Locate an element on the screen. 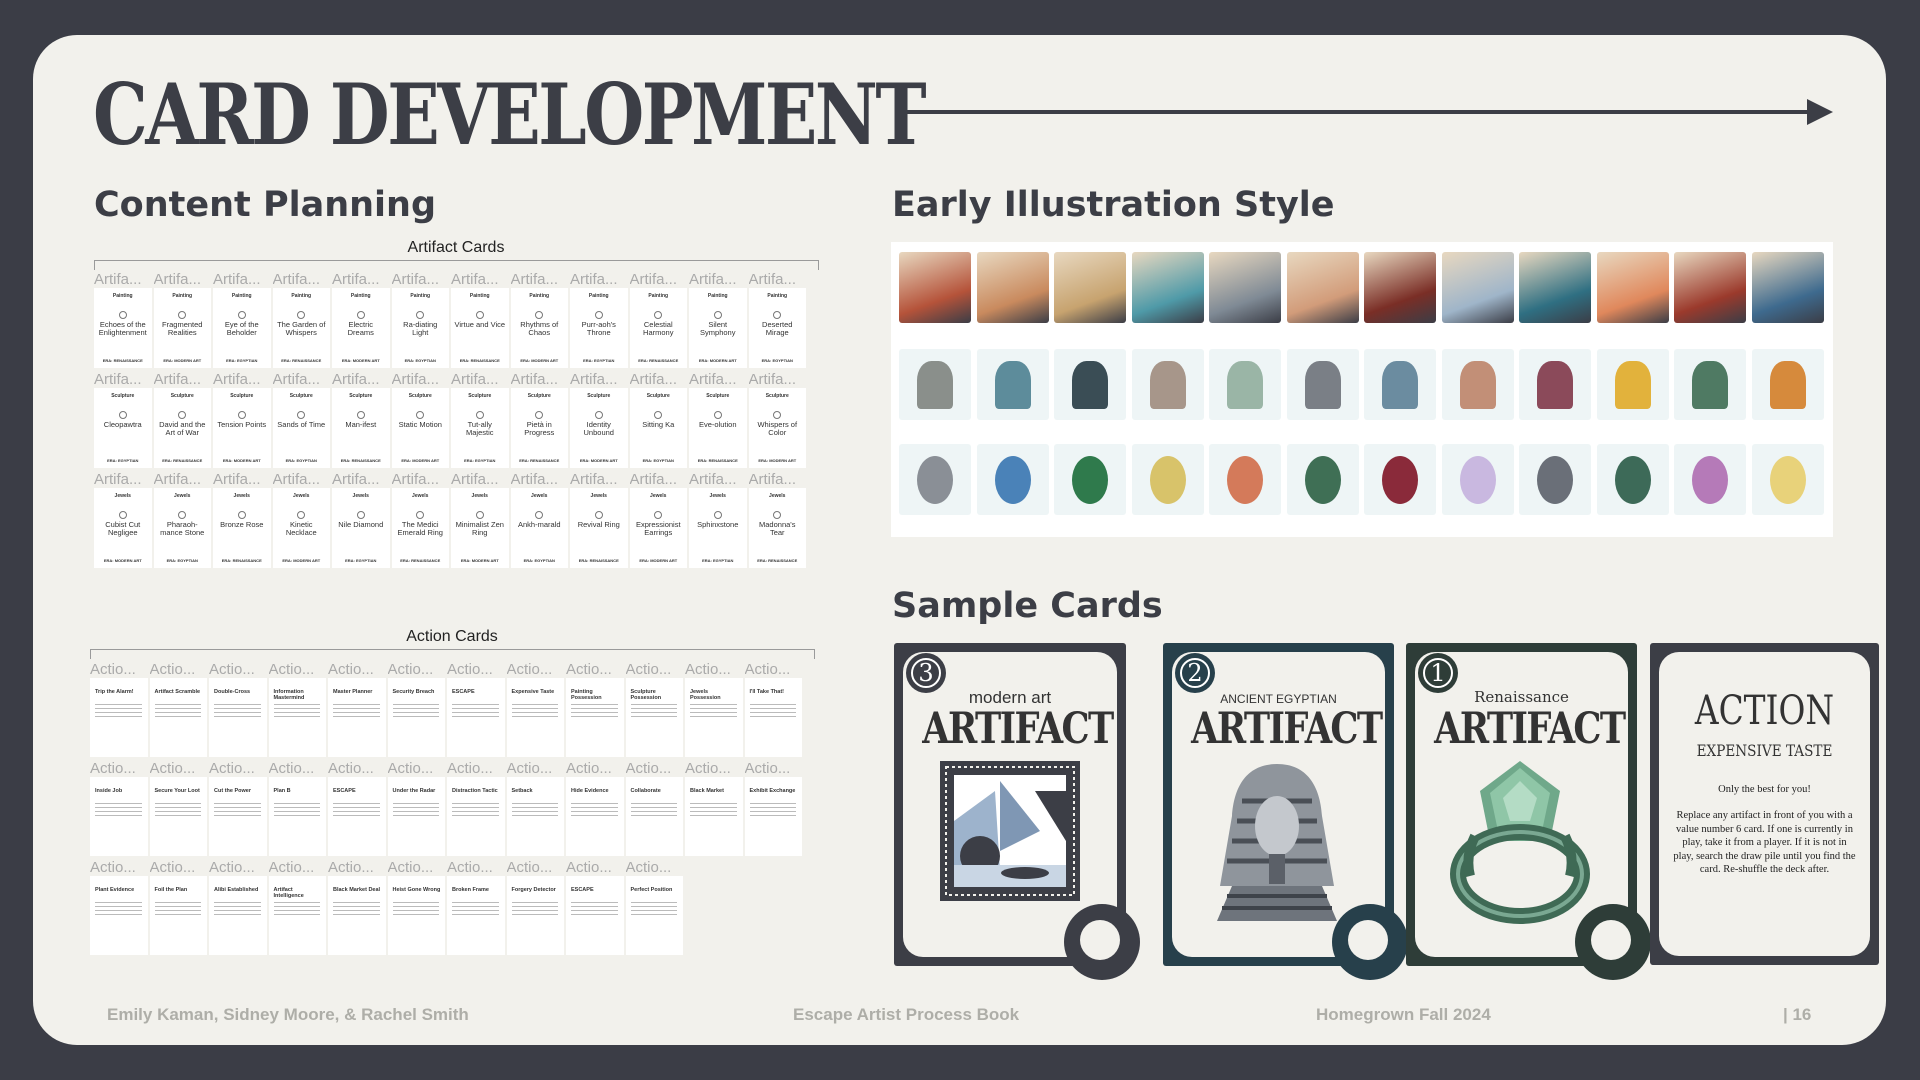 This screenshot has width=1920, height=1080. sample-card-renaissance: 1 Renaissance ARTIFACT is located at coordinates (1528, 811).